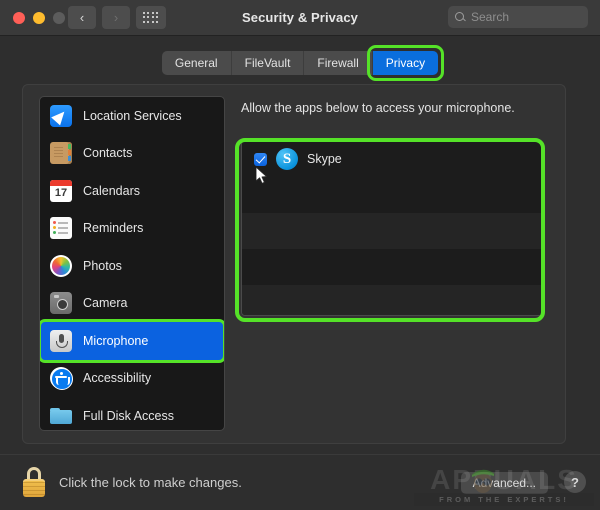 This screenshot has width=600, height=510. I want to click on skype-icon: S, so click(287, 159).